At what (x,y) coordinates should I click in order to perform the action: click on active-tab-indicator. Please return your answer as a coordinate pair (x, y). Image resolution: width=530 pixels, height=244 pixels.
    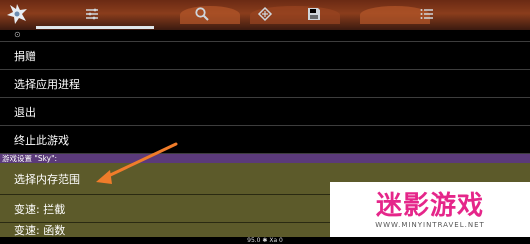
    Looking at the image, I should click on (95, 27).